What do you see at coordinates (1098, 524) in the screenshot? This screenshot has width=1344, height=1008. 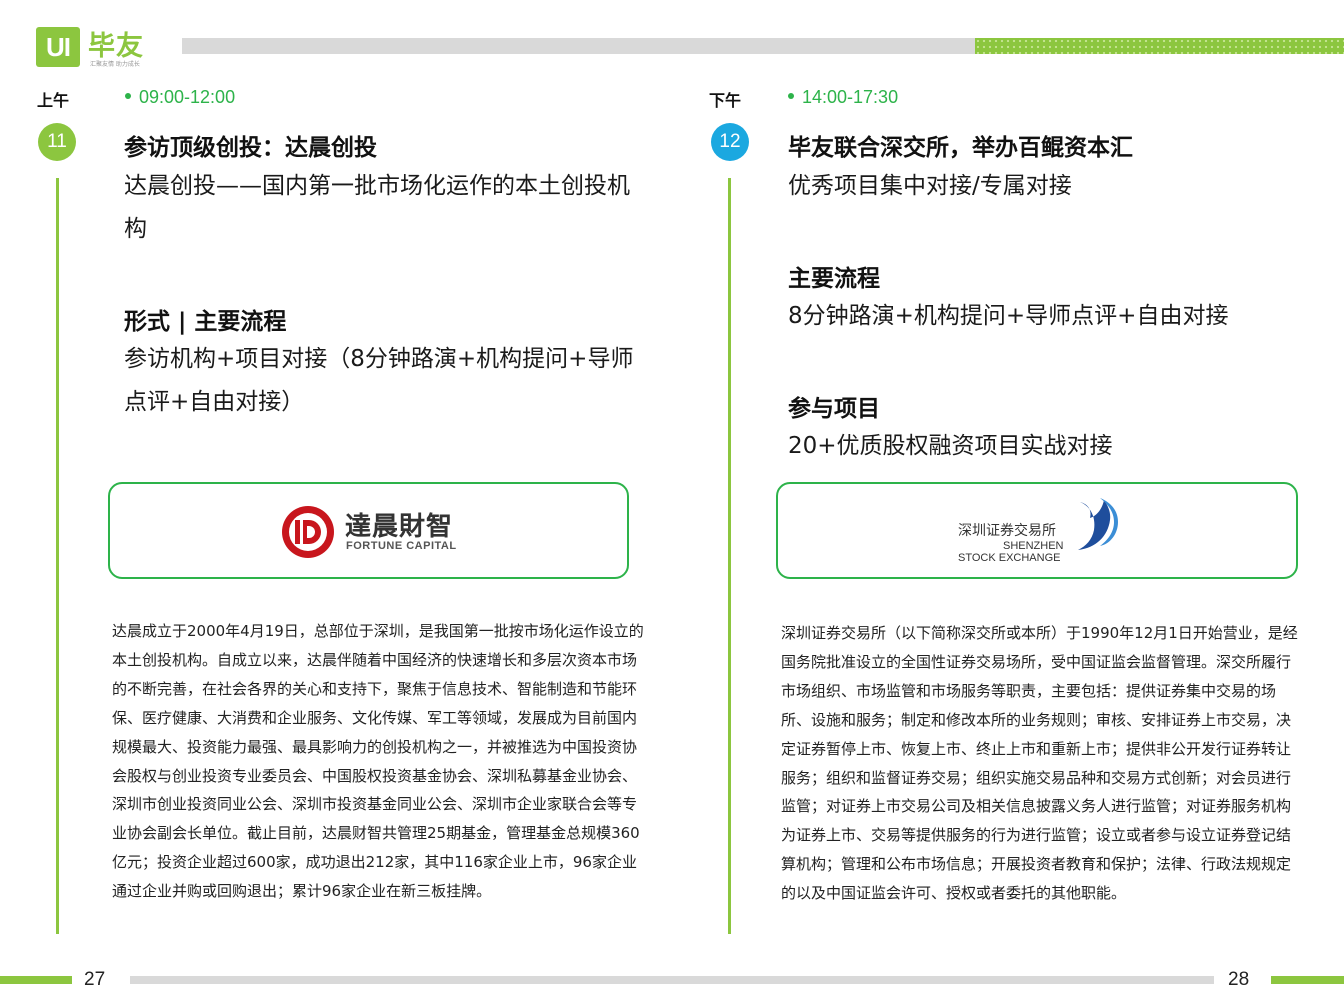 I see `szse-emblem-icon` at bounding box center [1098, 524].